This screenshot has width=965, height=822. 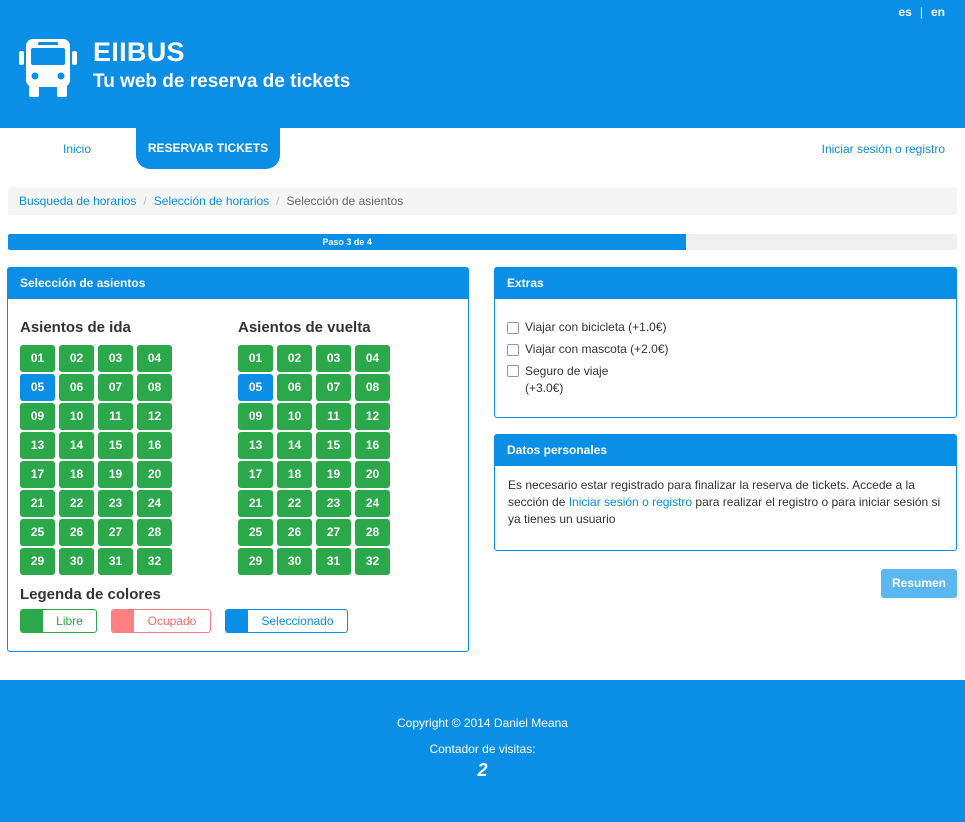 What do you see at coordinates (37, 503) in the screenshot?
I see `ida-seat-21: 21` at bounding box center [37, 503].